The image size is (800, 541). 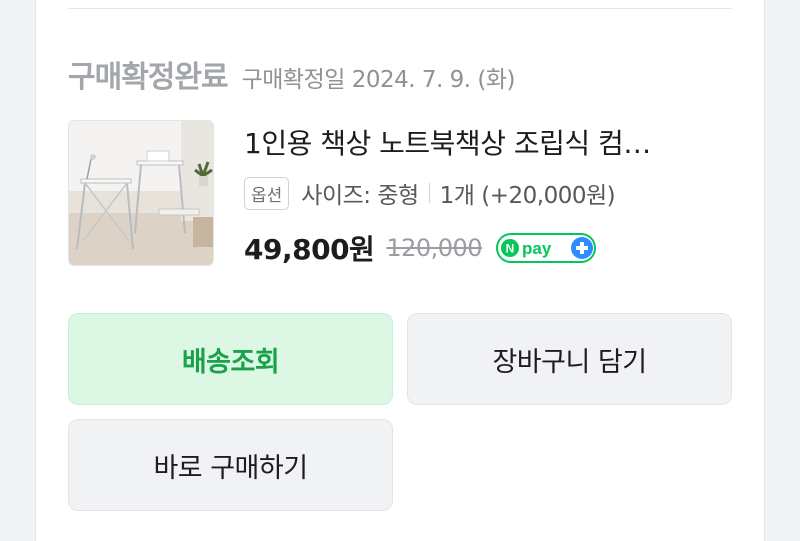 I want to click on option-size: 사이즈: 중형, so click(x=360, y=196).